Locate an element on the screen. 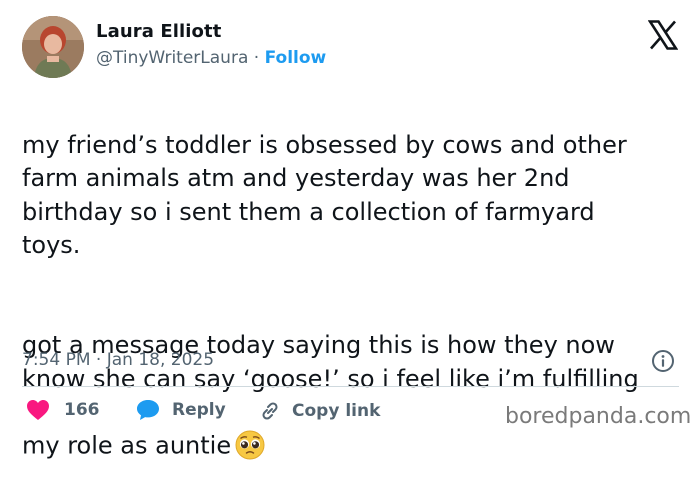 The height and width of the screenshot is (497, 700). watermark: boredpanda.com is located at coordinates (598, 416).